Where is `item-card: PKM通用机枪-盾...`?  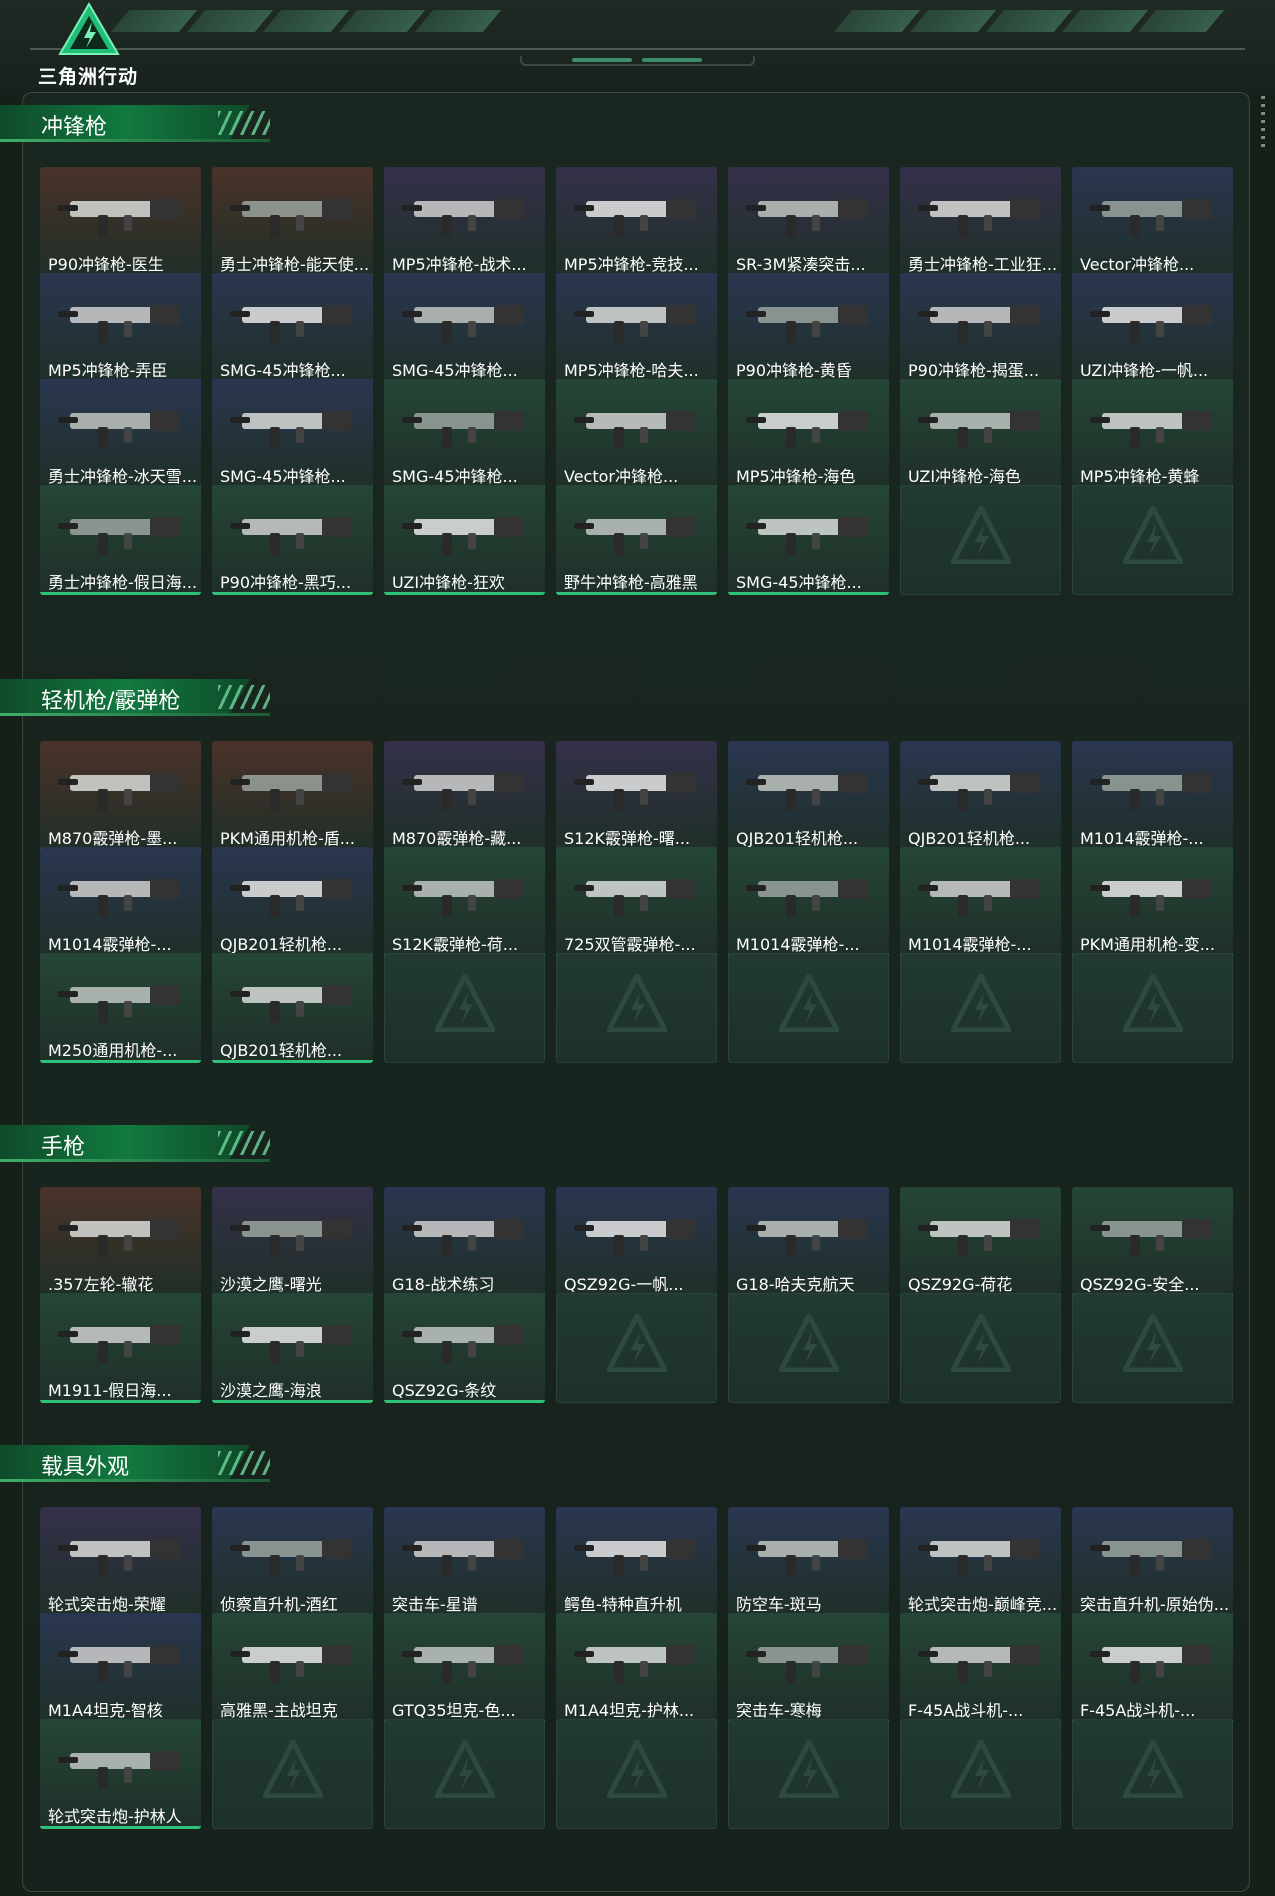
item-card: PKM通用机枪-盾... is located at coordinates (292, 796).